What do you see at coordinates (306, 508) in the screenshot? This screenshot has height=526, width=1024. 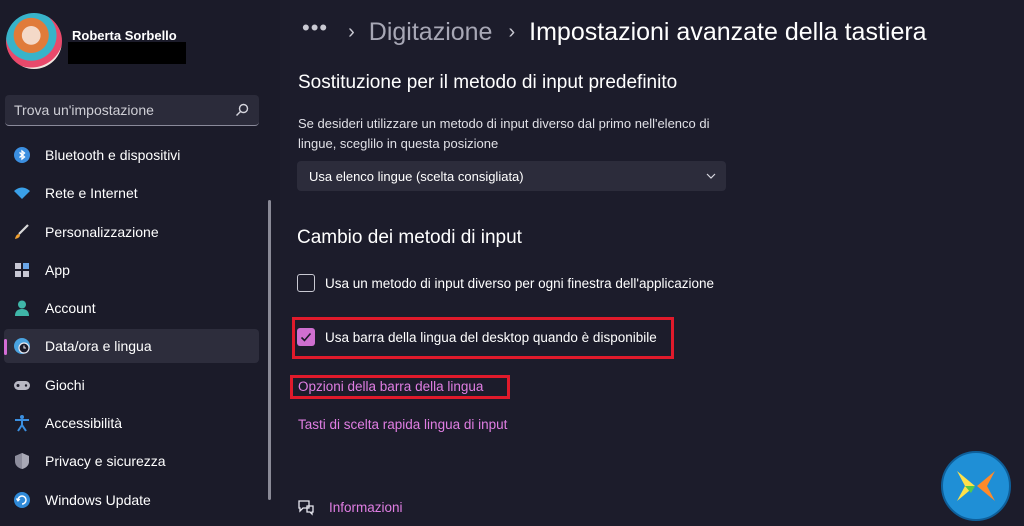 I see `help-chat-icon` at bounding box center [306, 508].